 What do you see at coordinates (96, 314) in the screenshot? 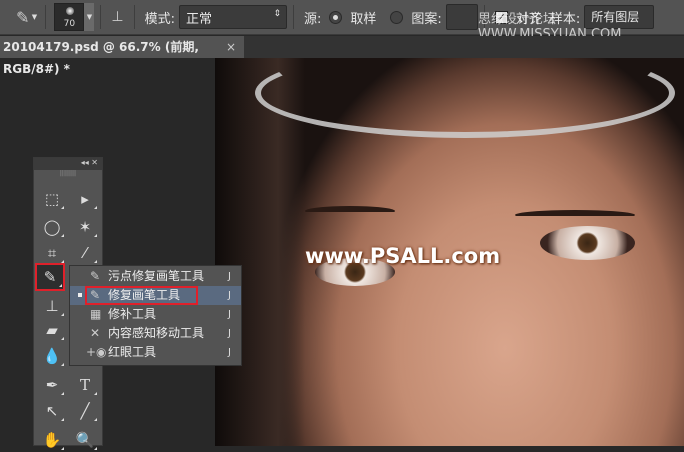
I see `patch-tool-icon: ▦` at bounding box center [96, 314].